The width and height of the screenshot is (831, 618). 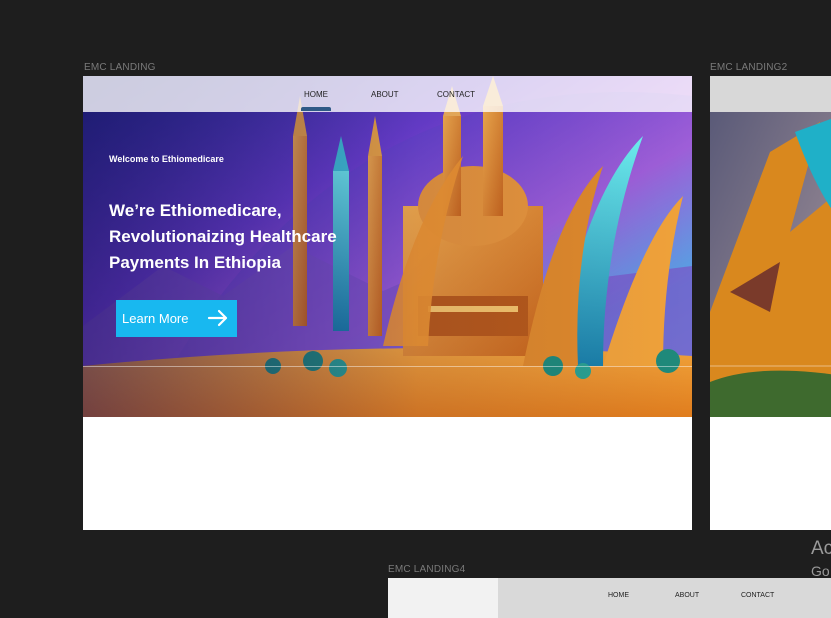 I want to click on hero-divider, so click(x=387, y=366).